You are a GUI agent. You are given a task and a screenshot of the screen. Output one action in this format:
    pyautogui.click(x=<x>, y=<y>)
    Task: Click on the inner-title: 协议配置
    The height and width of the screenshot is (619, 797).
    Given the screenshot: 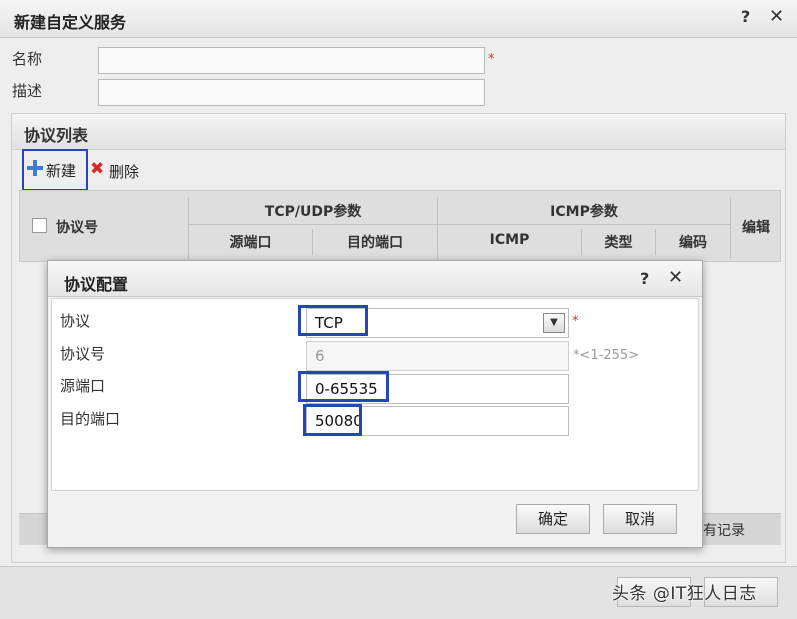 What is the action you would take?
    pyautogui.click(x=96, y=284)
    